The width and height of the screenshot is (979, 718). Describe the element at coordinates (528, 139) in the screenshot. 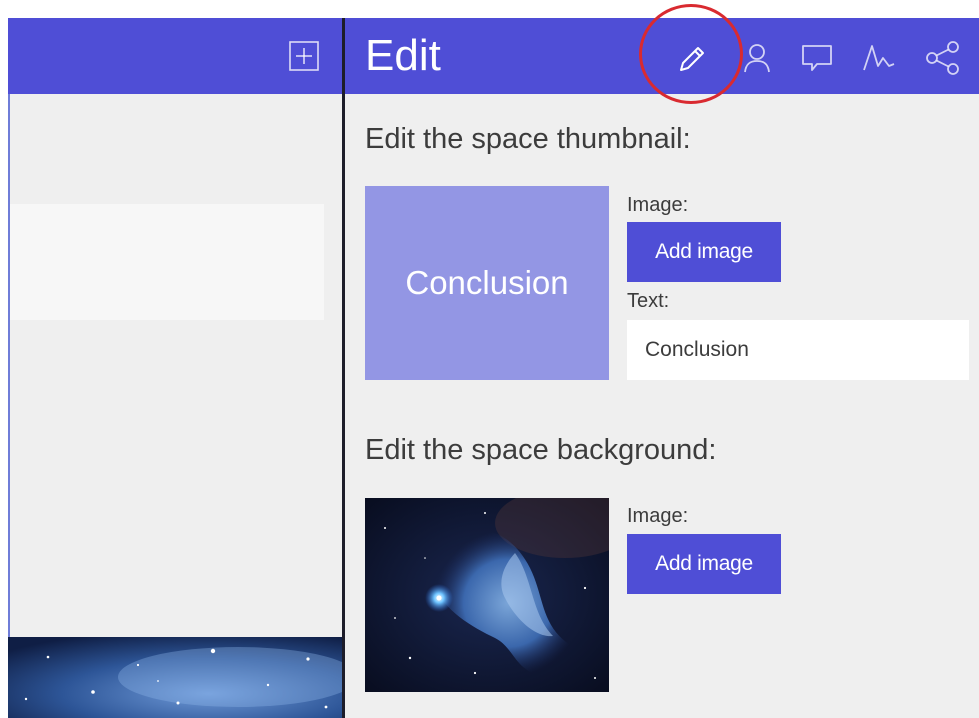

I see `thumbnail-section-title: Edit the space thumbnail:` at that location.